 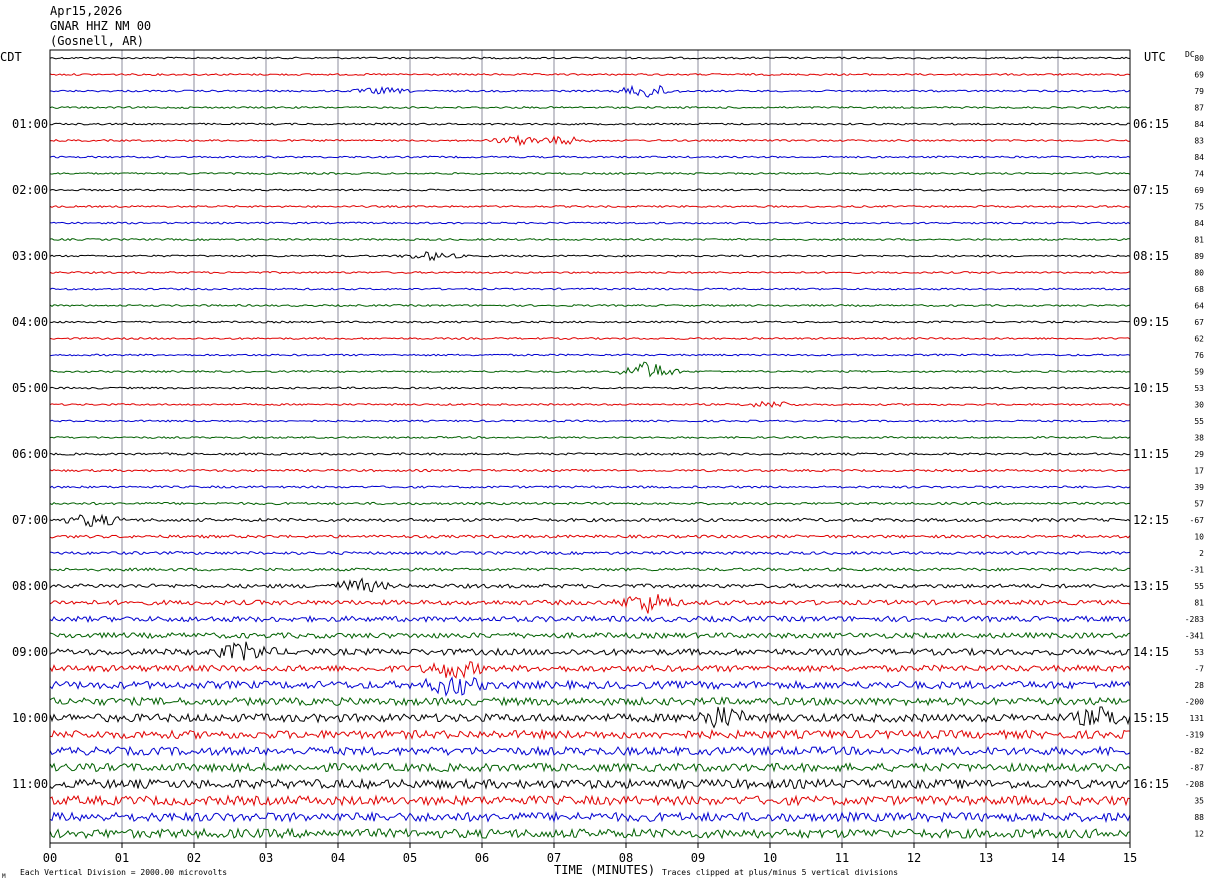 What do you see at coordinates (1199, 438) in the screenshot?
I see `dc-offset-value: 38` at bounding box center [1199, 438].